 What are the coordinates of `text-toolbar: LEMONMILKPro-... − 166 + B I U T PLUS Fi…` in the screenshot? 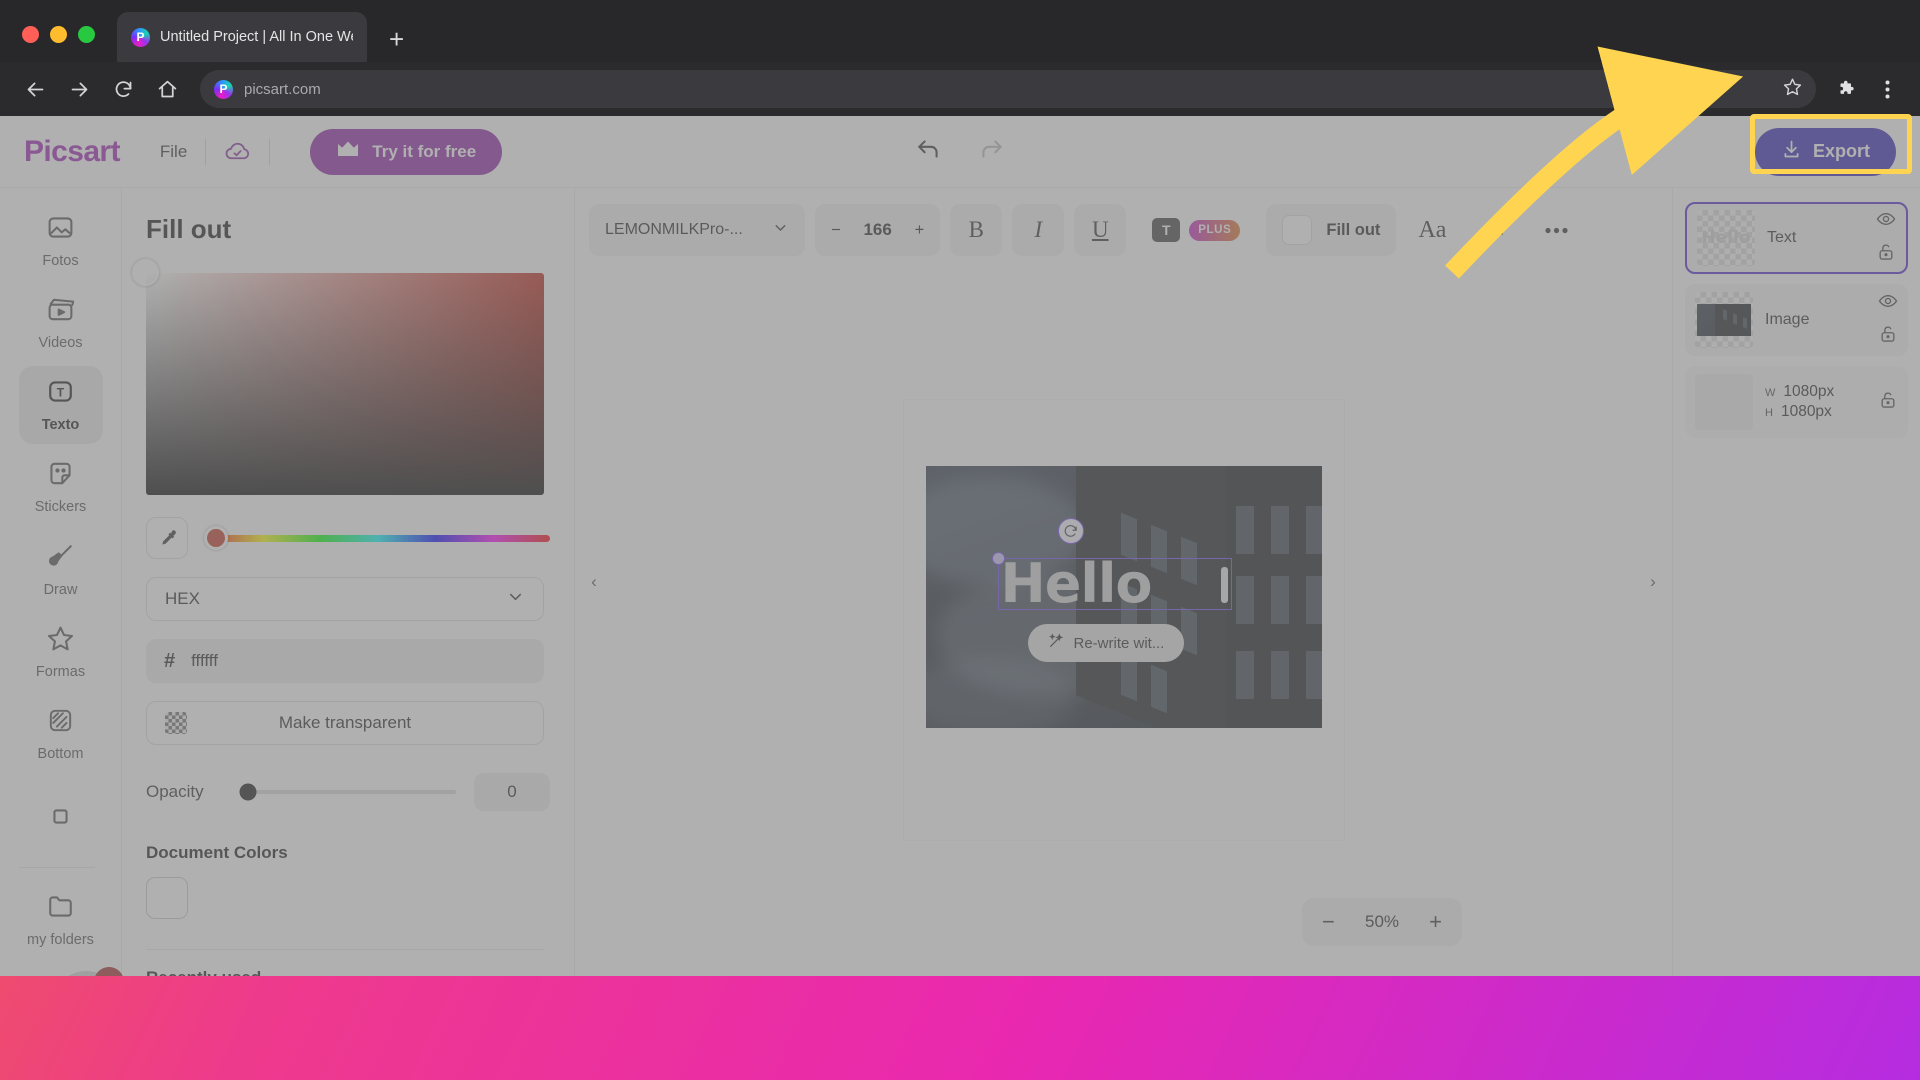 It's located at (1123, 230).